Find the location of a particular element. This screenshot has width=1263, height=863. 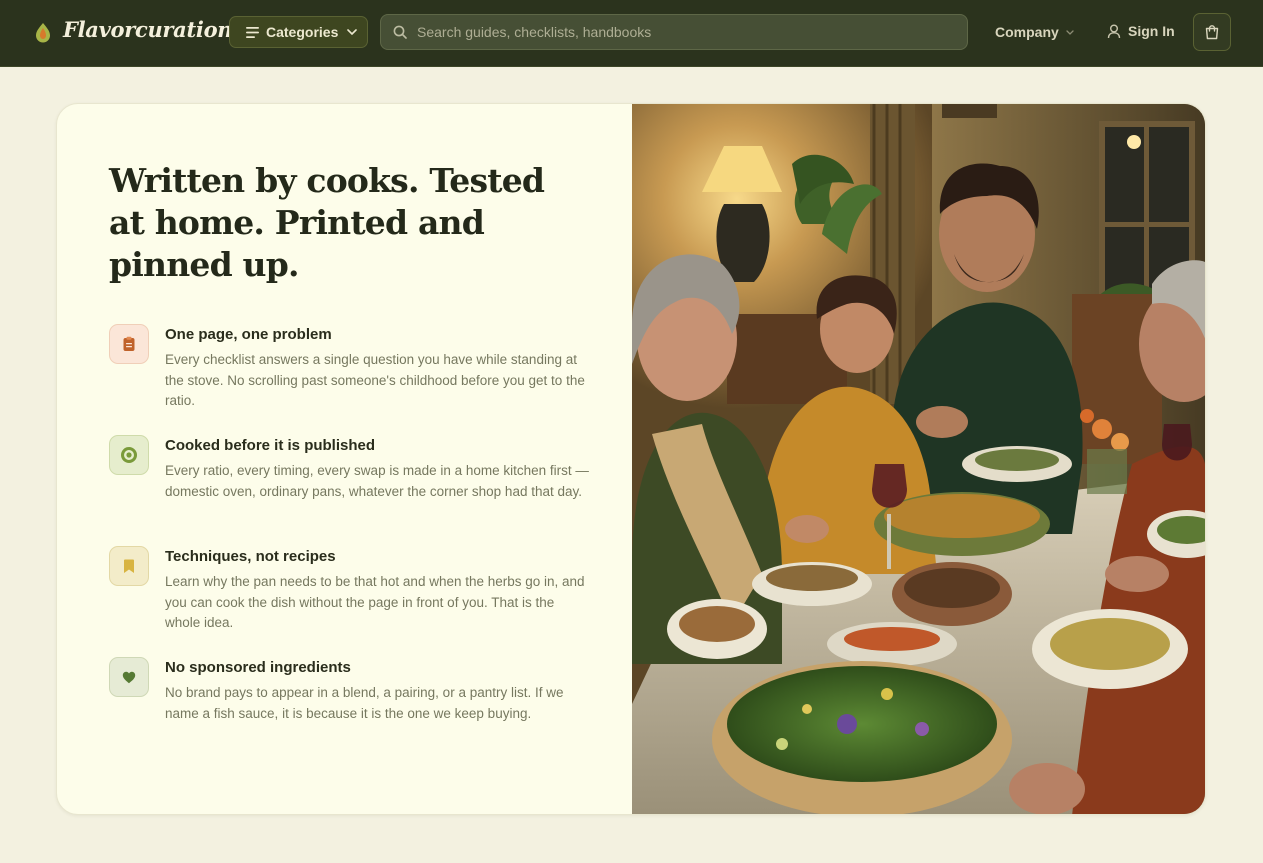

search-input is located at coordinates (687, 32).